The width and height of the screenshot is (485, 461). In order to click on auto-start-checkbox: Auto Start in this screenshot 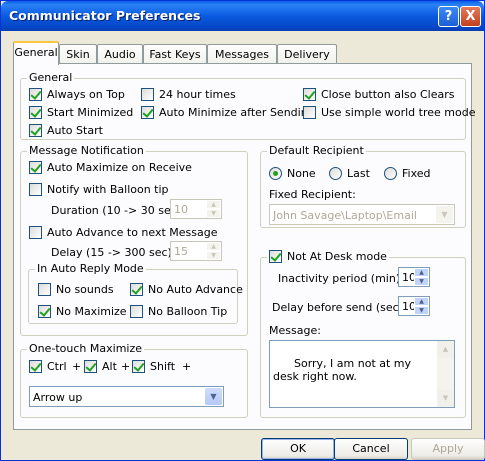, I will do `click(66, 130)`.